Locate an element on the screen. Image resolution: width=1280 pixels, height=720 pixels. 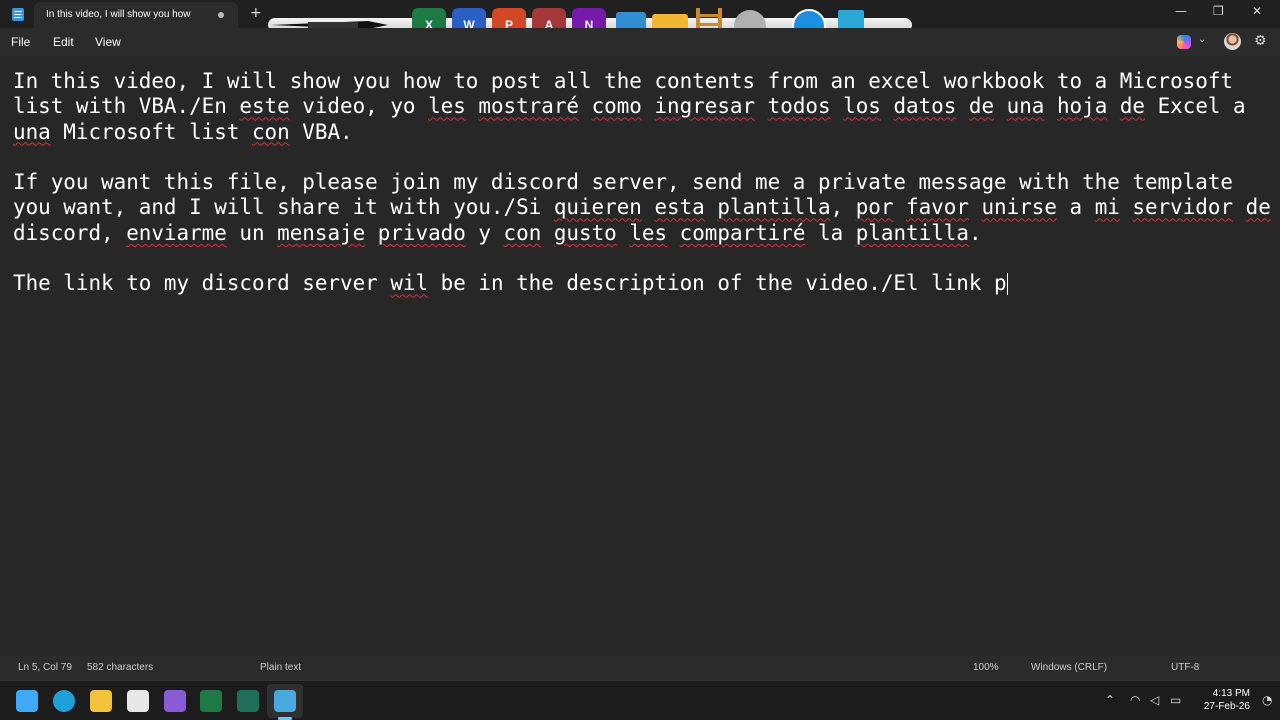
text-line: una Microsoft list con VBA. is located at coordinates (183, 131).